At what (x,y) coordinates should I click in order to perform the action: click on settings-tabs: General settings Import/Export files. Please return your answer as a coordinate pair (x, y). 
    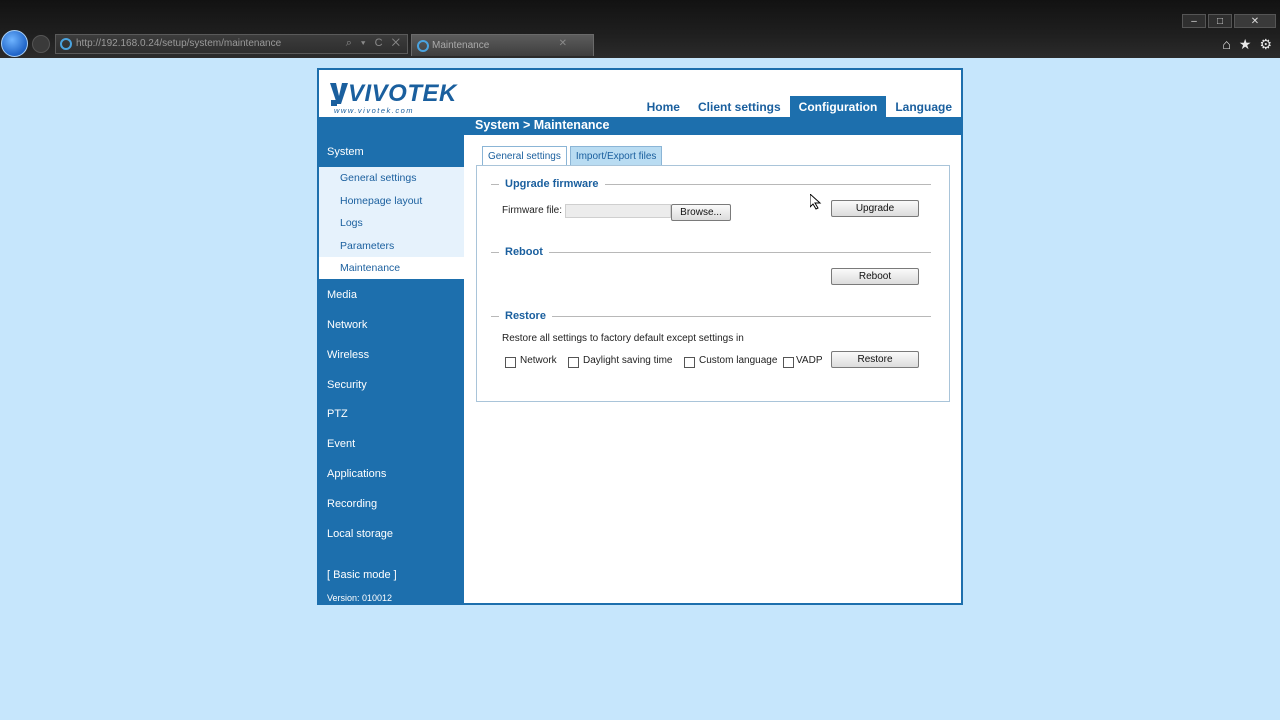
    Looking at the image, I should click on (572, 156).